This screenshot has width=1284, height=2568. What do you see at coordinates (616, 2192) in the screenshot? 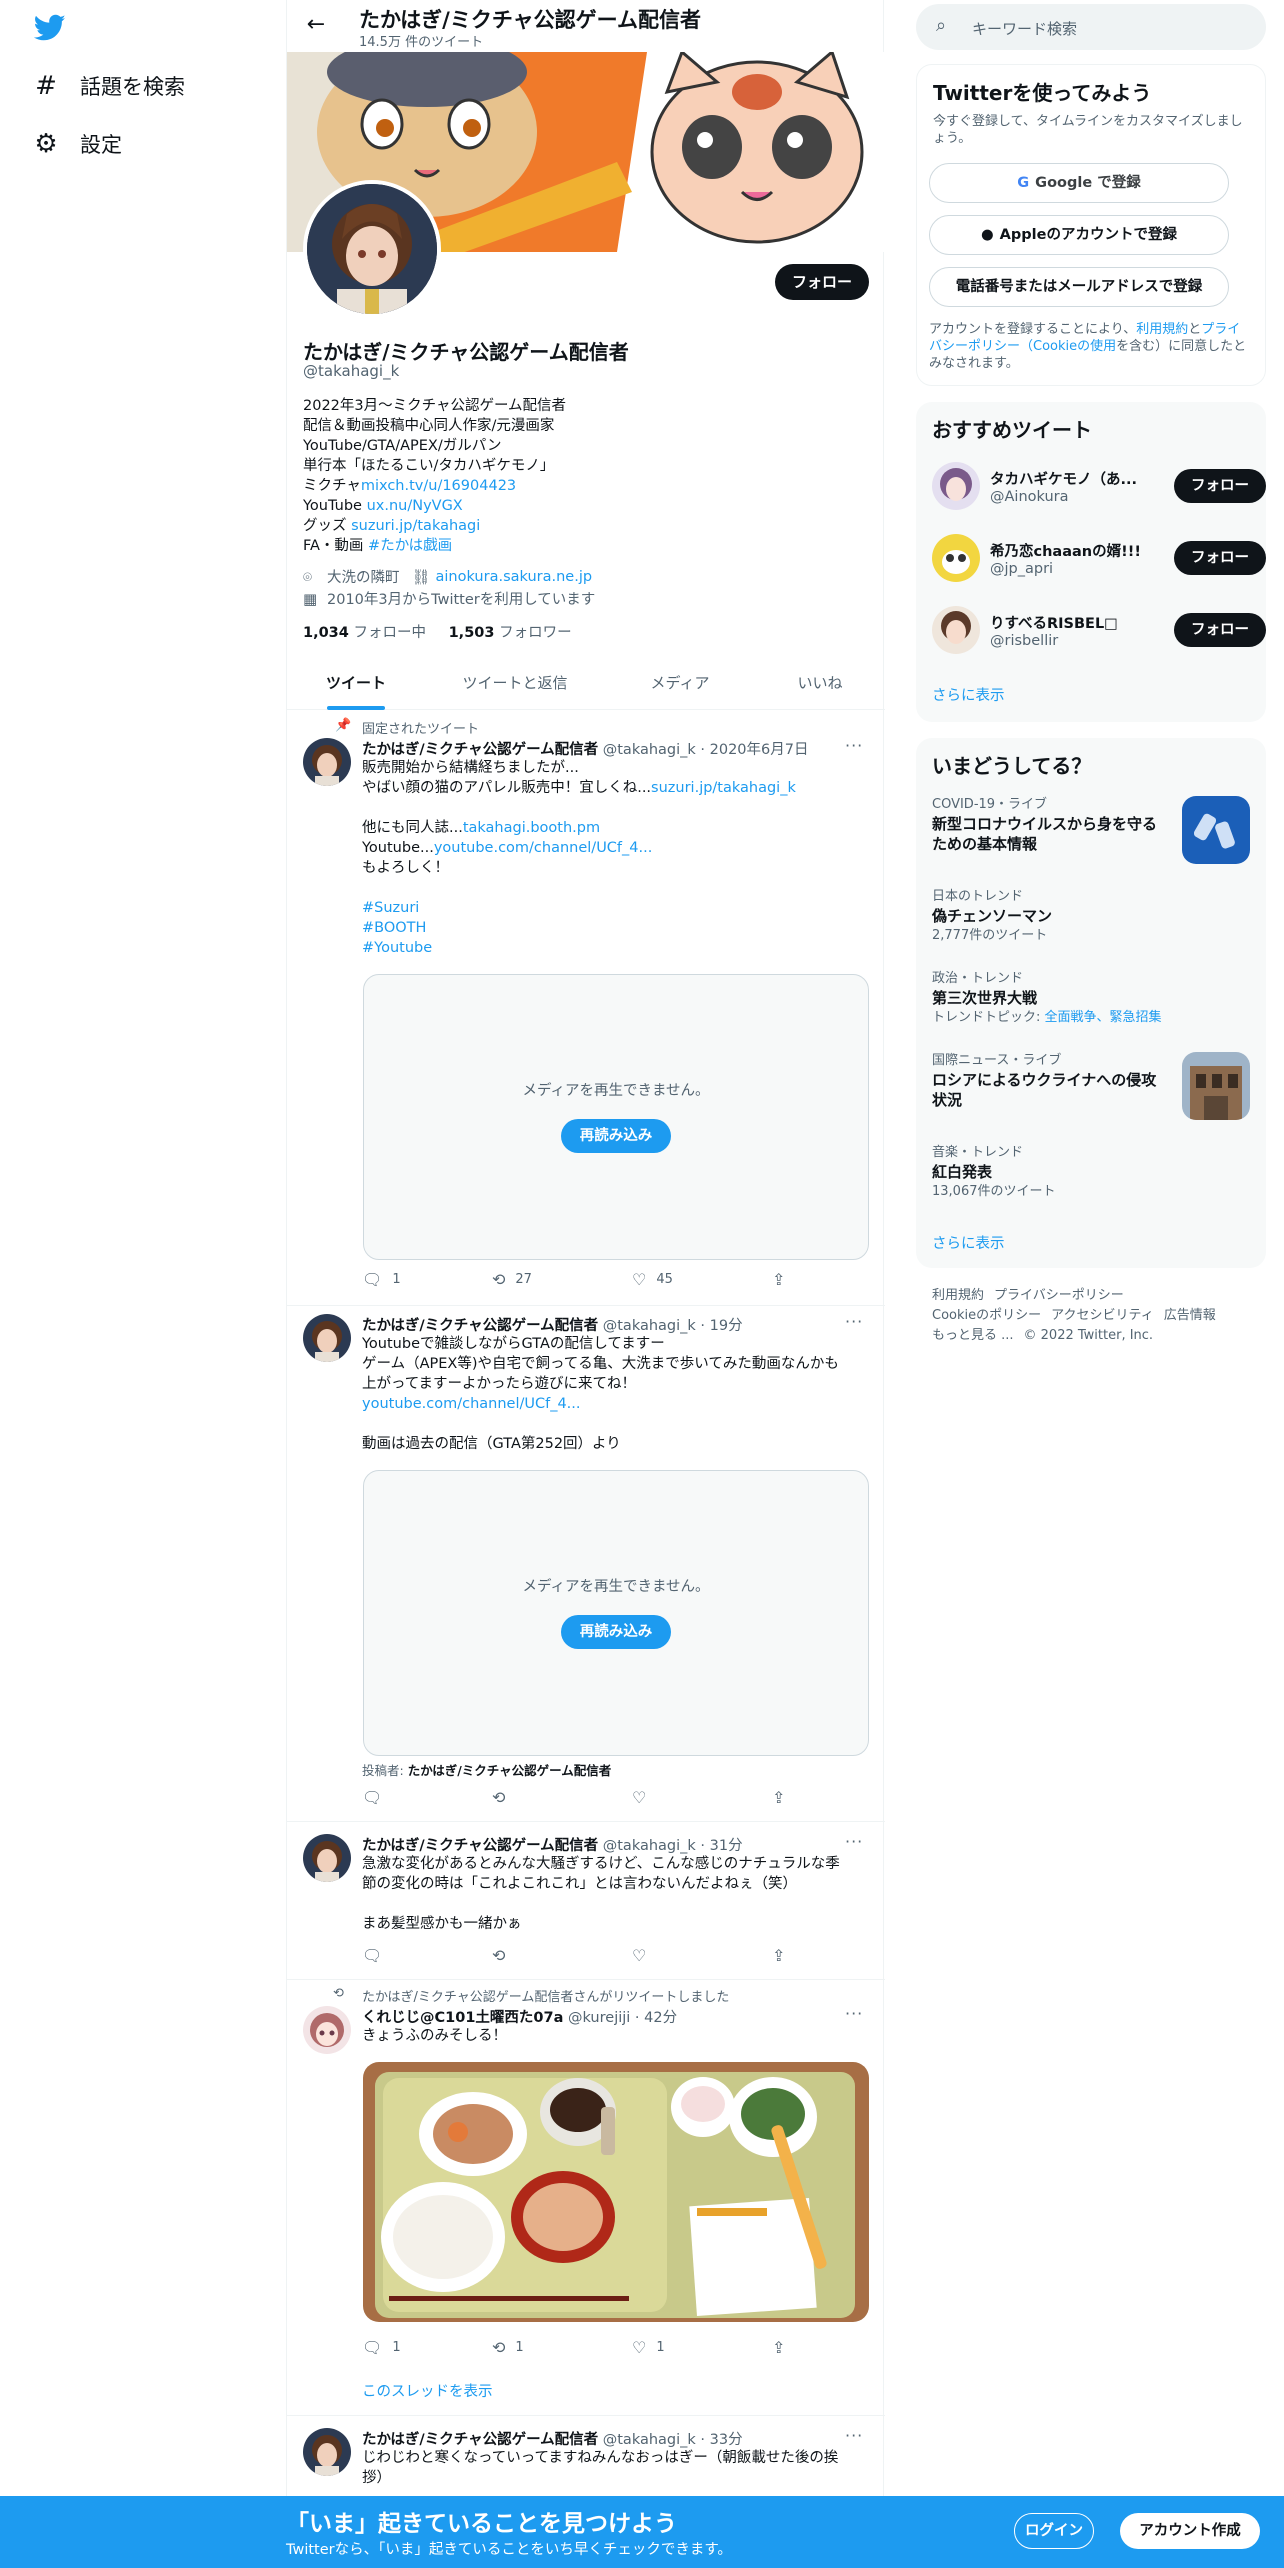
I see `tweet-photo` at bounding box center [616, 2192].